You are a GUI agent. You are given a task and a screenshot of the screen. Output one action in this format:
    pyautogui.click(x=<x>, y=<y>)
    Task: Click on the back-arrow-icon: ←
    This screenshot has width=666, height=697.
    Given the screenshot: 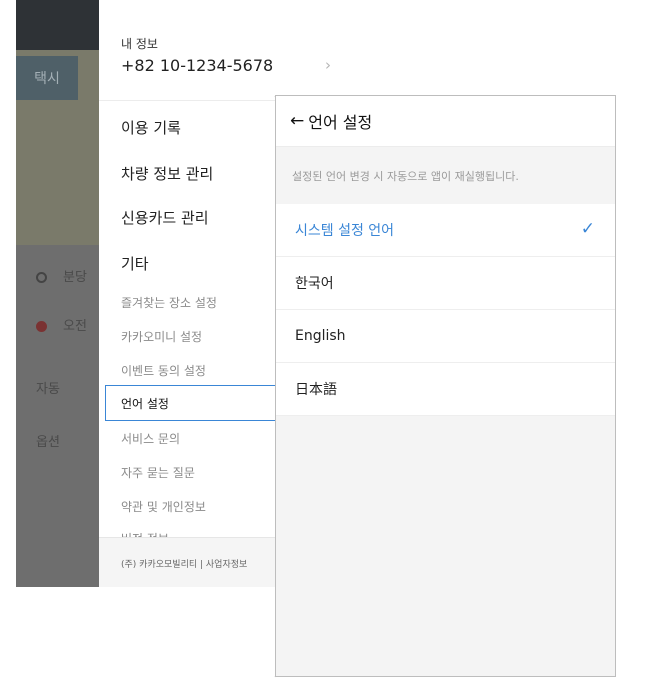 What is the action you would take?
    pyautogui.click(x=297, y=121)
    